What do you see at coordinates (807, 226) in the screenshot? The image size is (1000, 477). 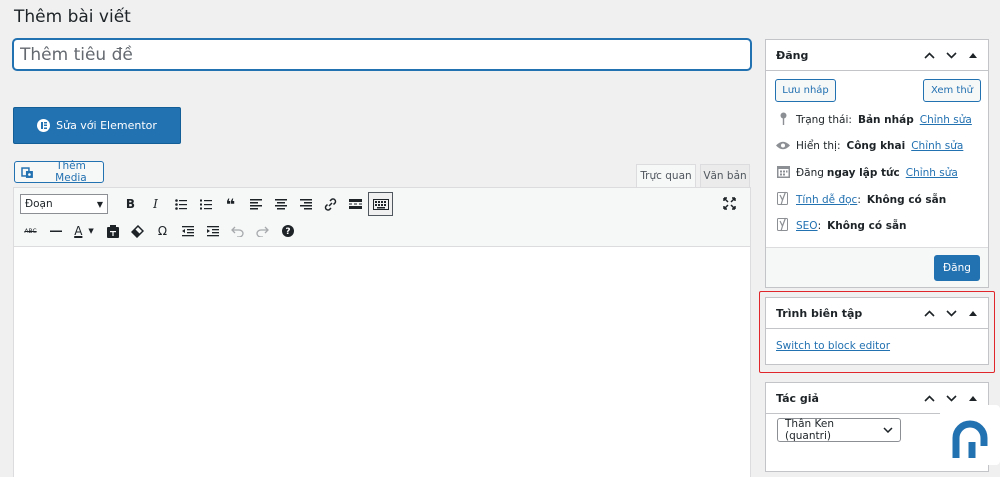 I see `seo-link: SEO` at bounding box center [807, 226].